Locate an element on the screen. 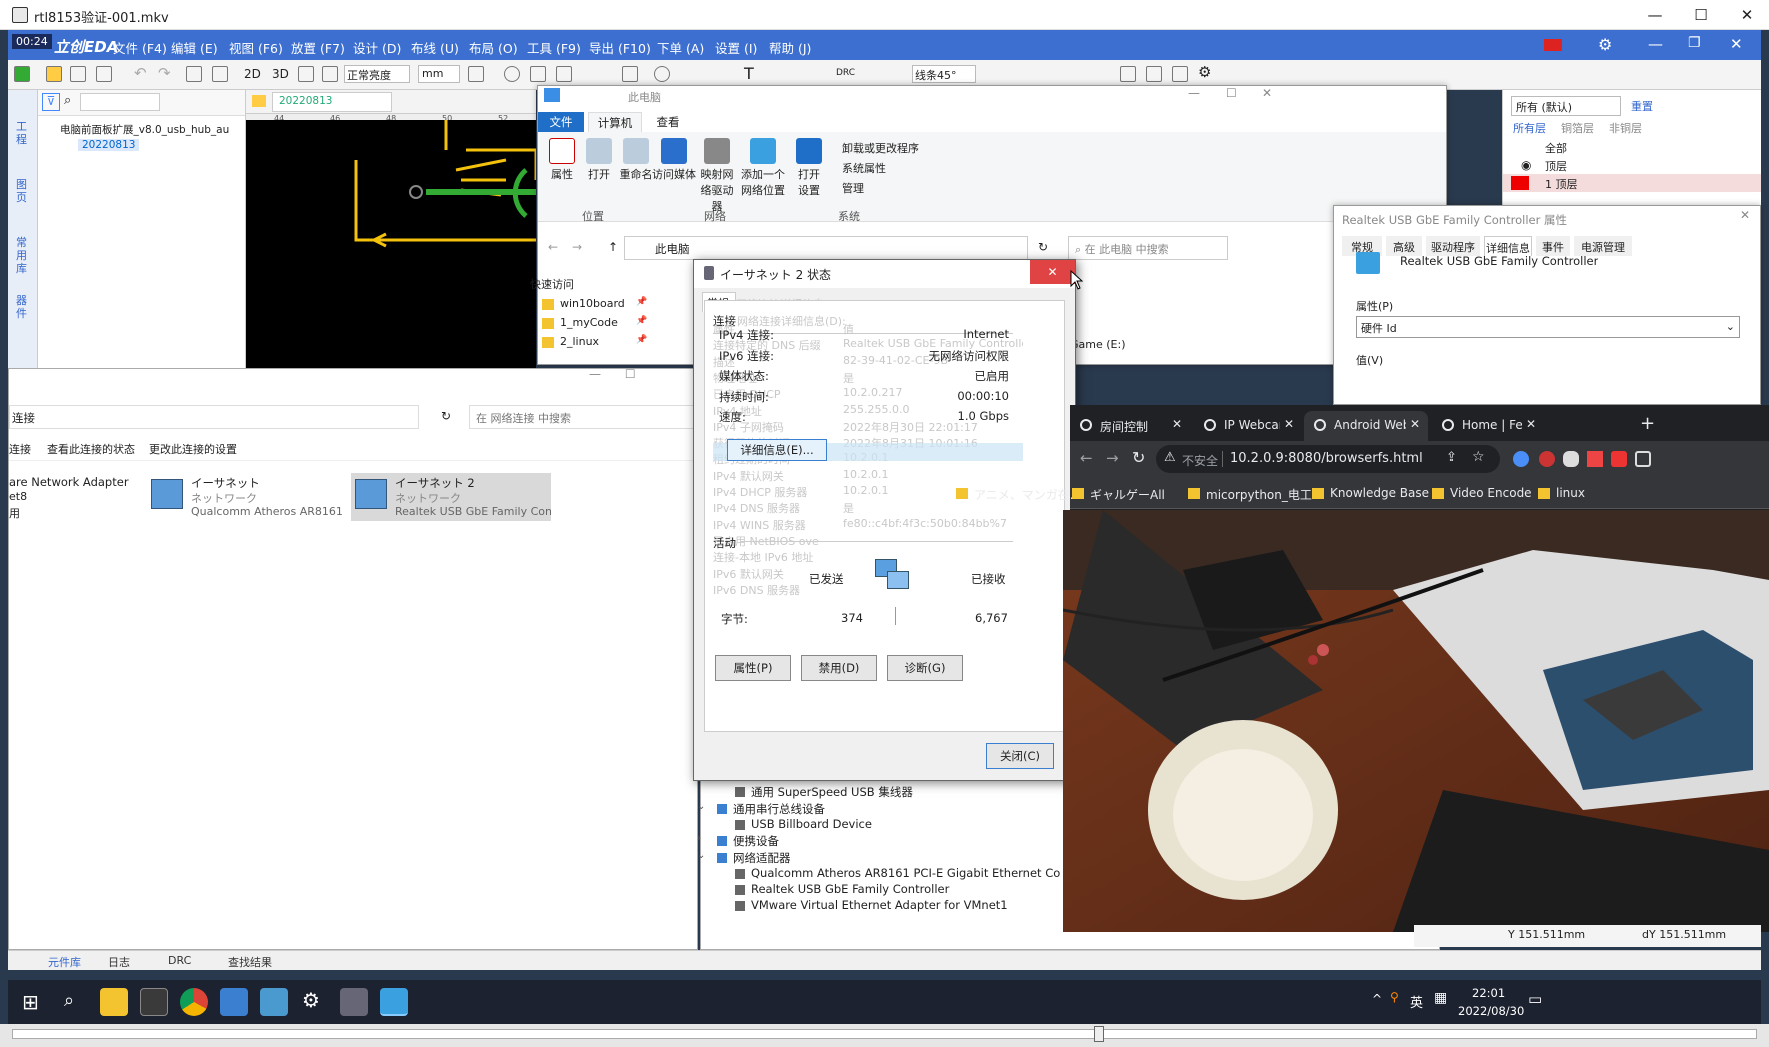 The height and width of the screenshot is (1047, 1769). polygon-icon is located at coordinates (630, 74).